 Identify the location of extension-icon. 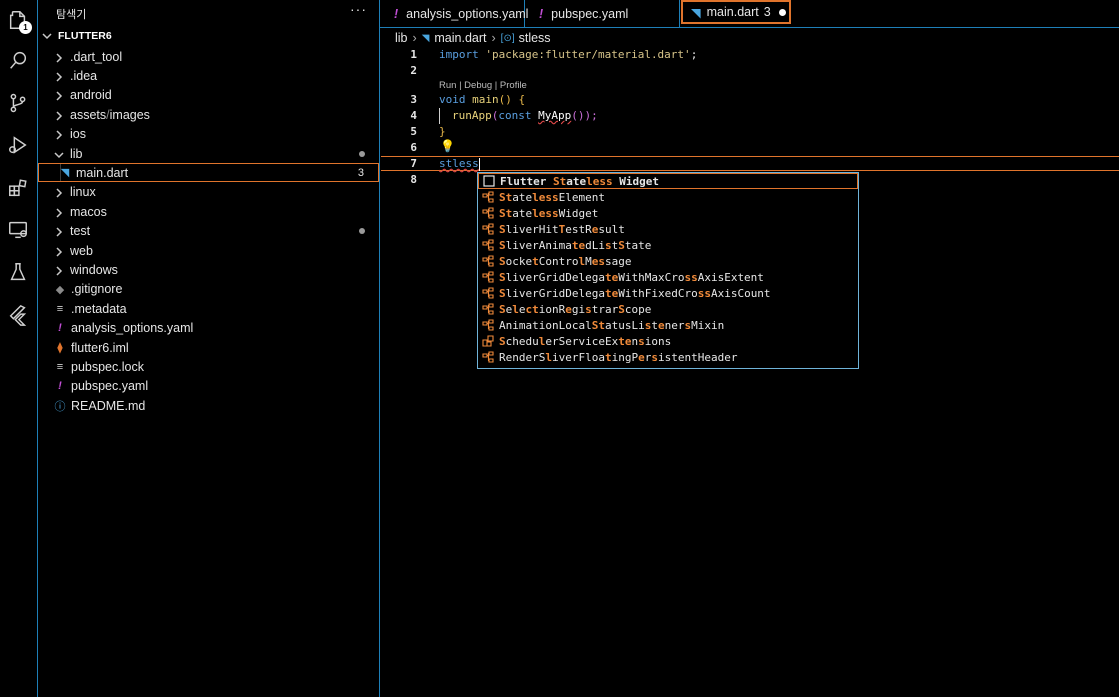
(488, 341).